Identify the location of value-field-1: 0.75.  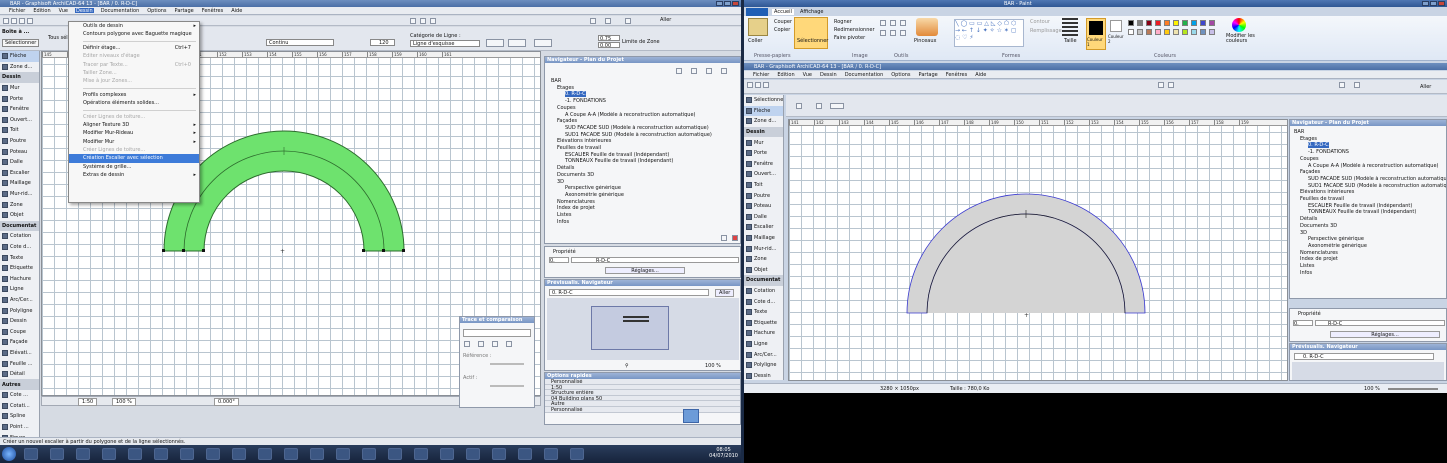
(609, 38).